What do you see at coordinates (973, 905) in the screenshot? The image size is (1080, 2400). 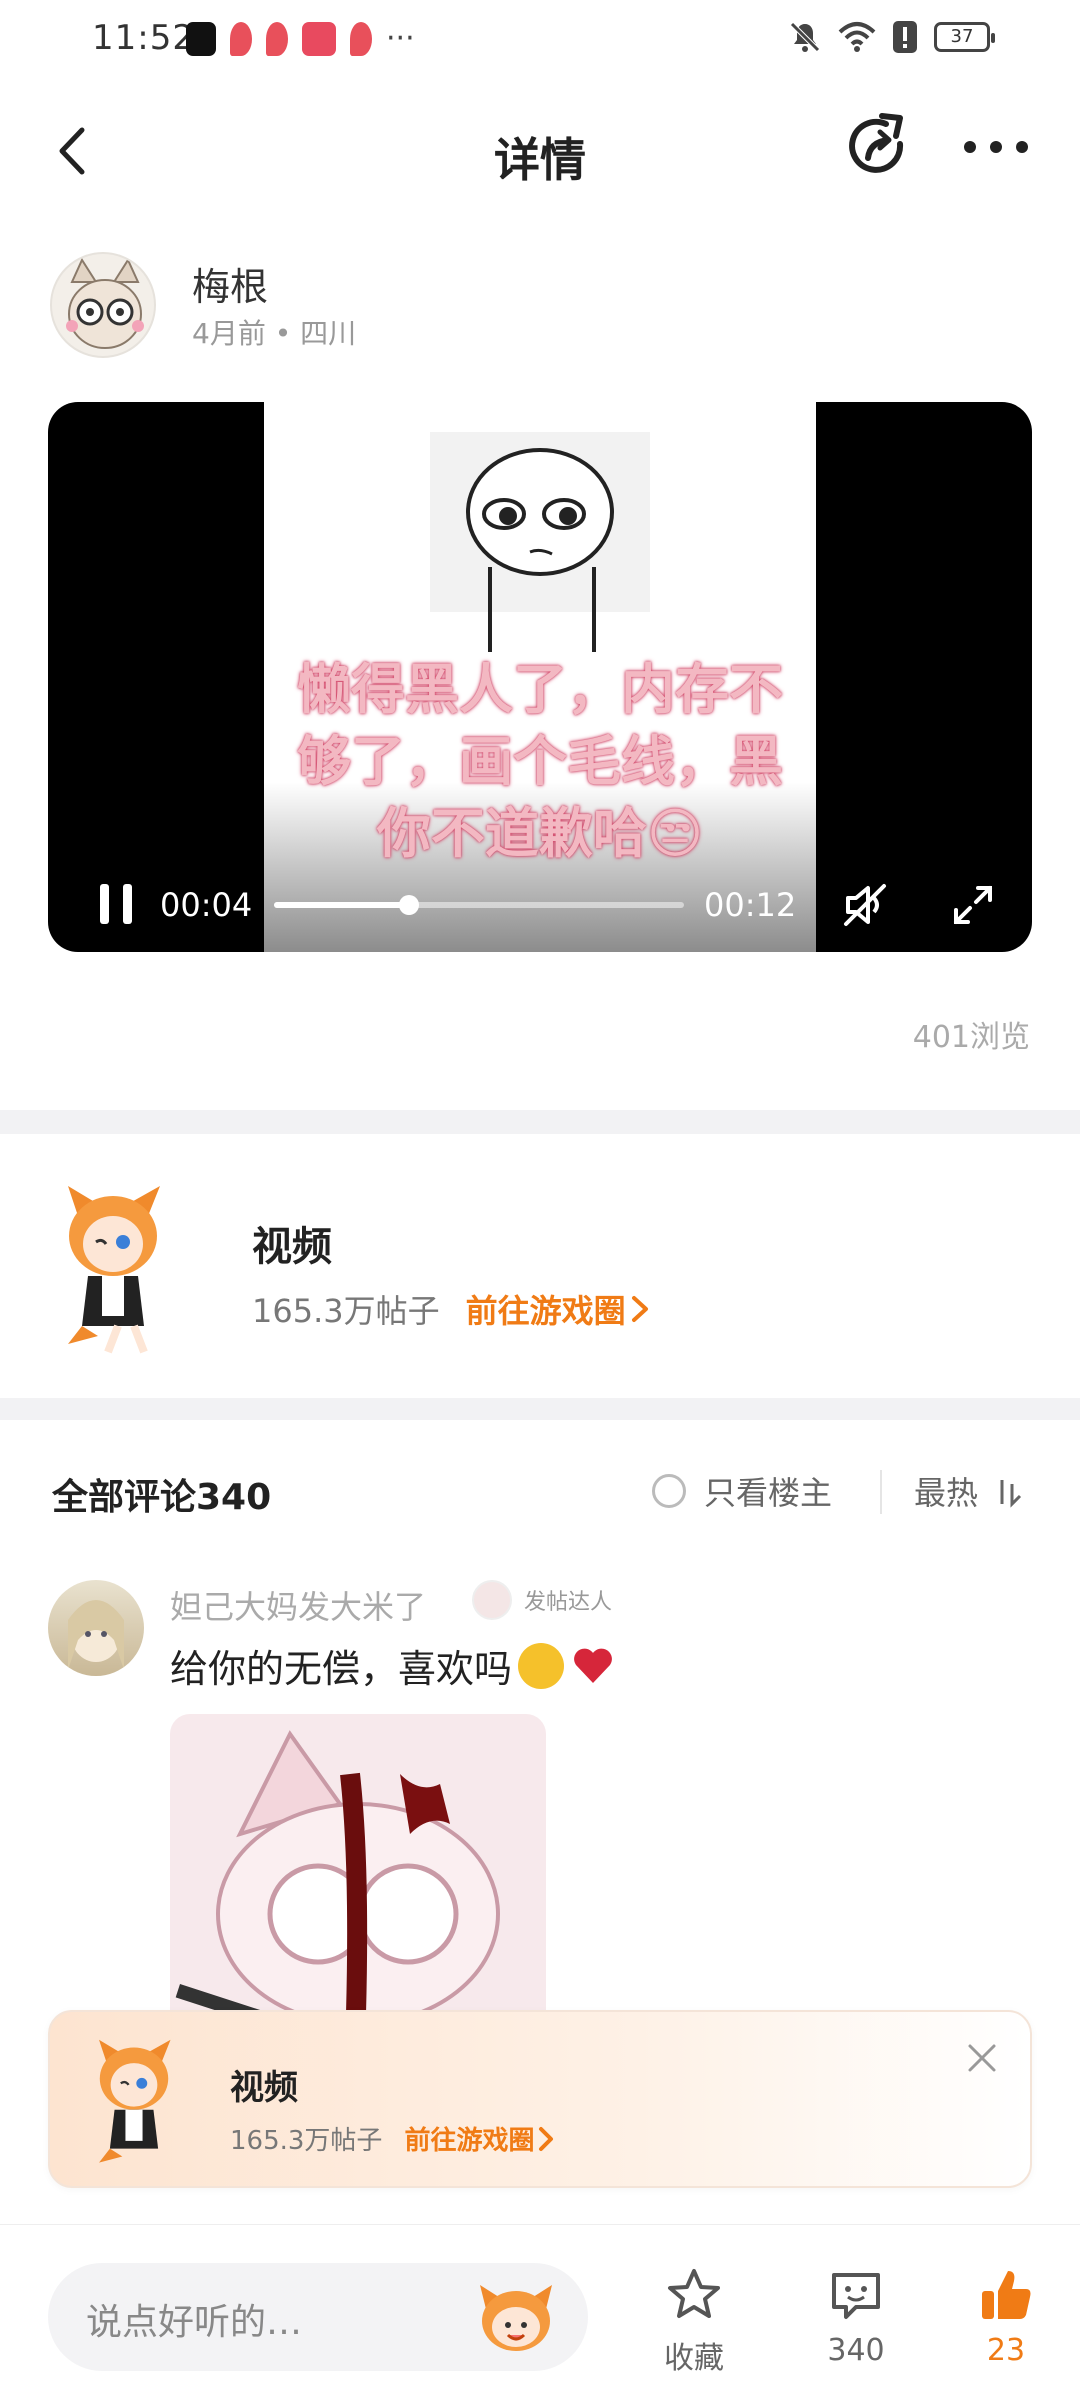 I see `fullscreen-icon` at bounding box center [973, 905].